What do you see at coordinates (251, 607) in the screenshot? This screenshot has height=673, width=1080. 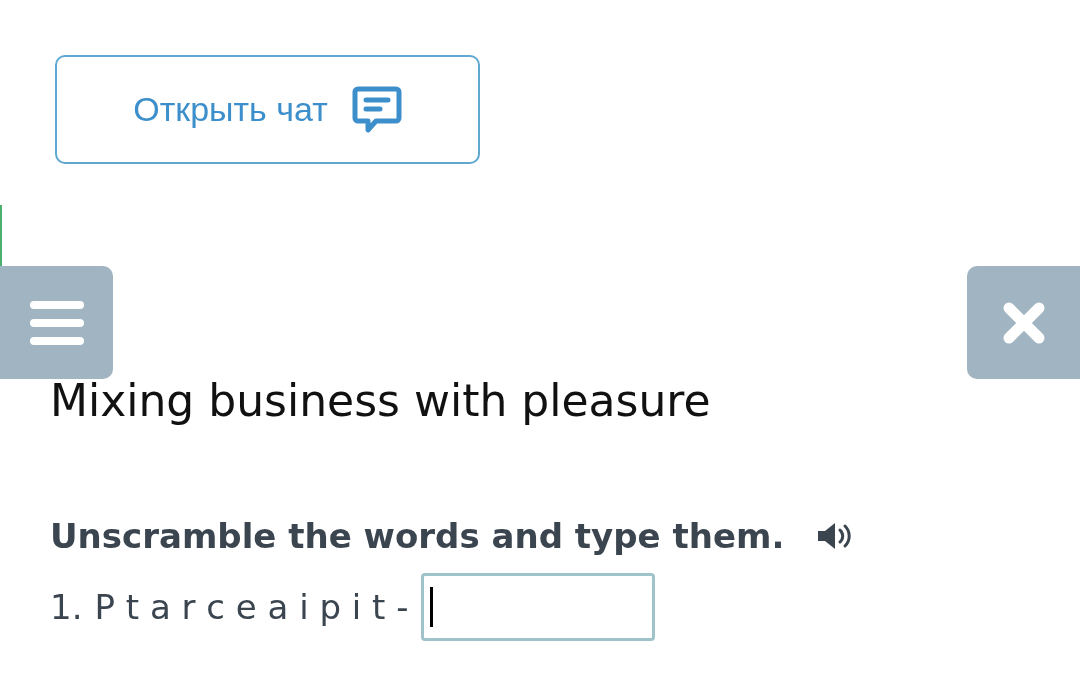 I see `scrambled-word: P t a r c e a i p i t -` at bounding box center [251, 607].